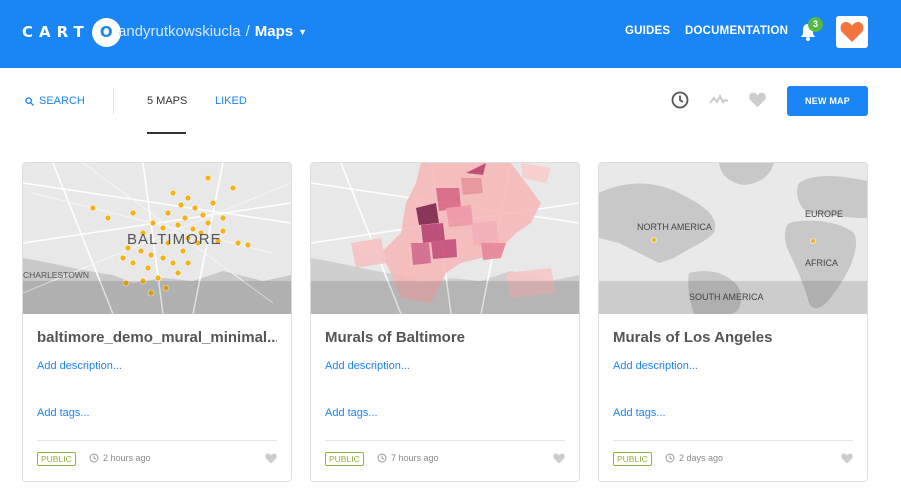  I want to click on map-label-north-america: NORTH AMERICA, so click(674, 227).